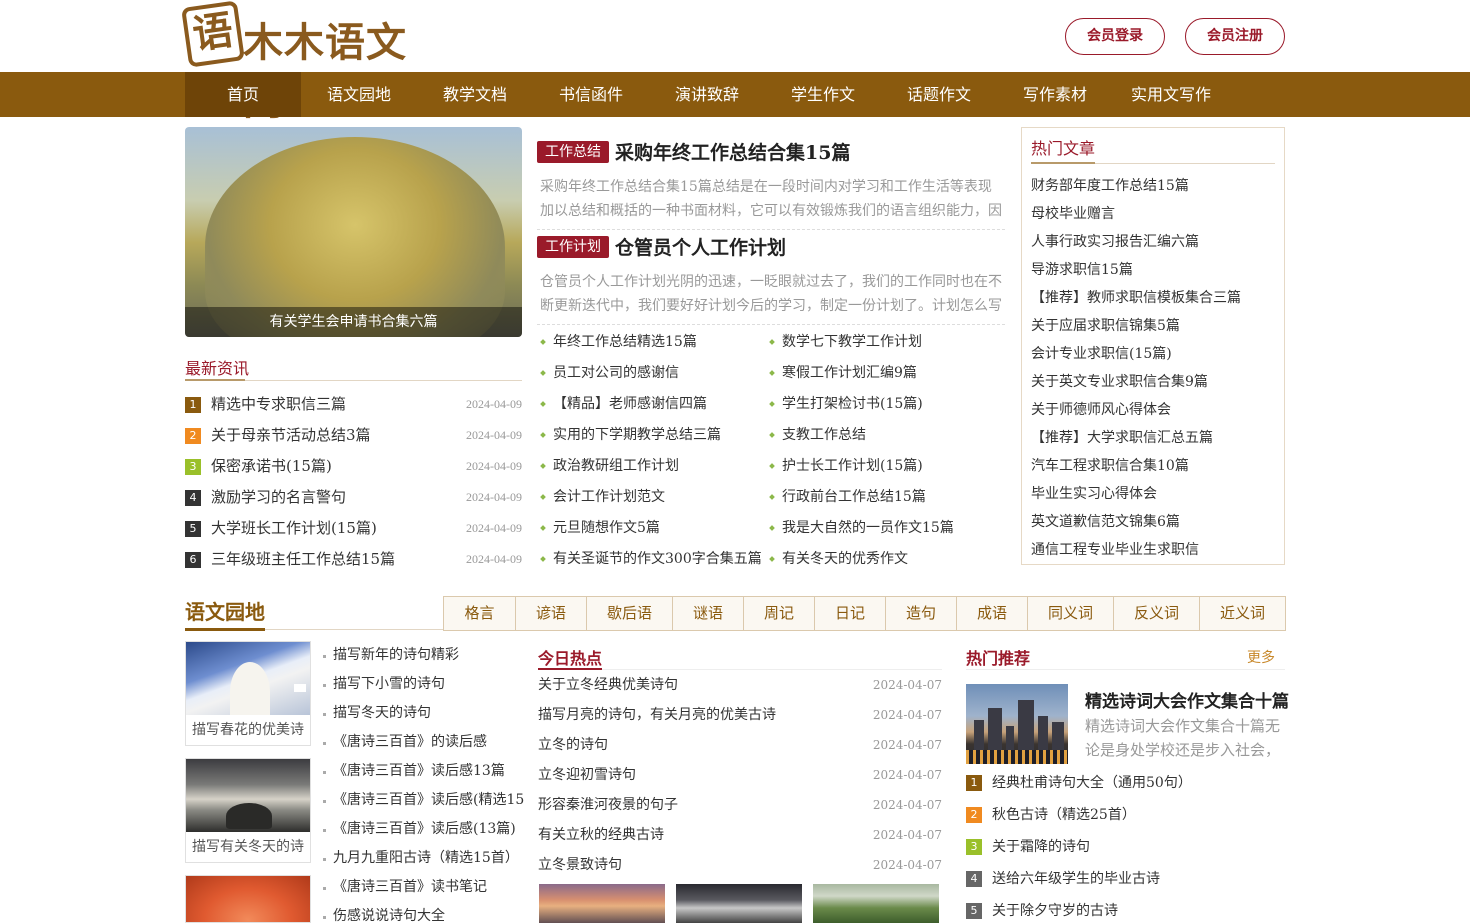 Image resolution: width=1470 pixels, height=923 pixels. I want to click on news-title: 激励学习的名言警句, so click(278, 497).